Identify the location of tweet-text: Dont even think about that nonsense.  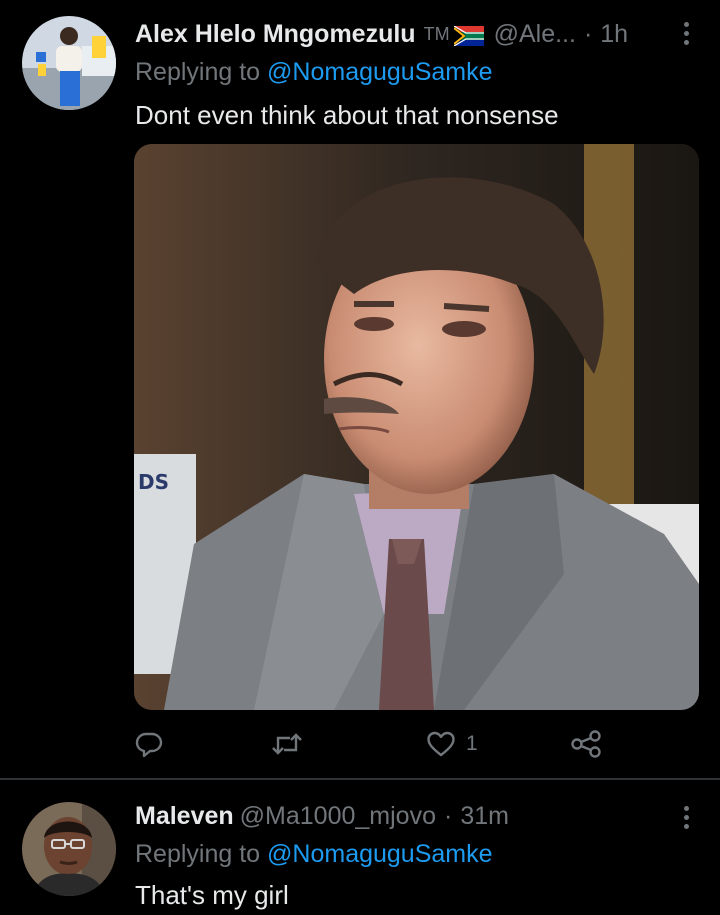
(347, 115).